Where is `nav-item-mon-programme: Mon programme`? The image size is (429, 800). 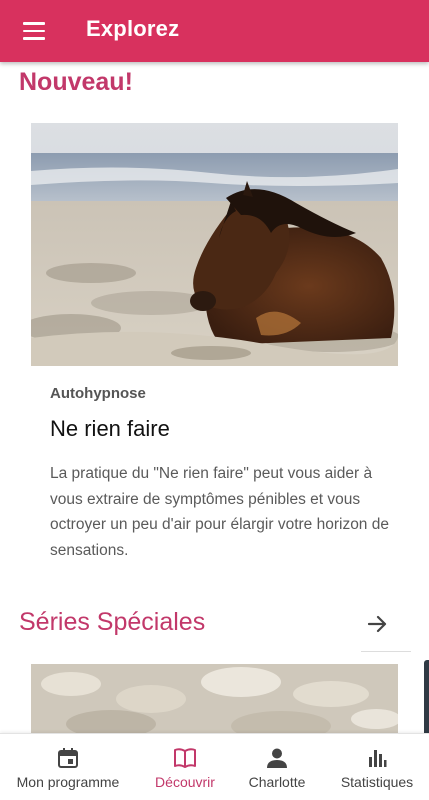 nav-item-mon-programme: Mon programme is located at coordinates (68, 767).